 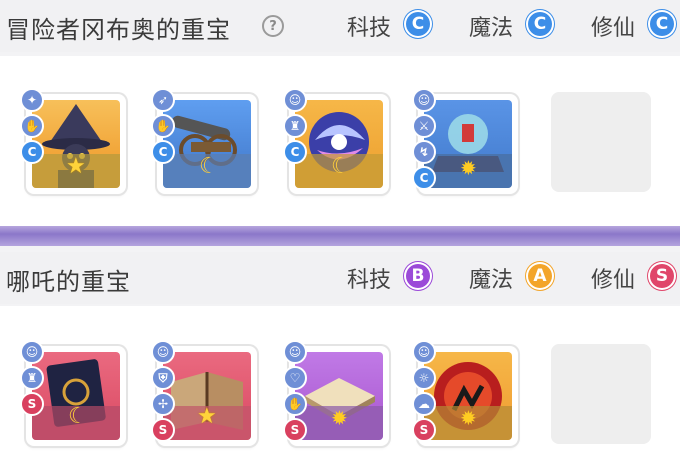 I want to click on section-title-2: 哪吒的重宝, so click(x=68, y=282).